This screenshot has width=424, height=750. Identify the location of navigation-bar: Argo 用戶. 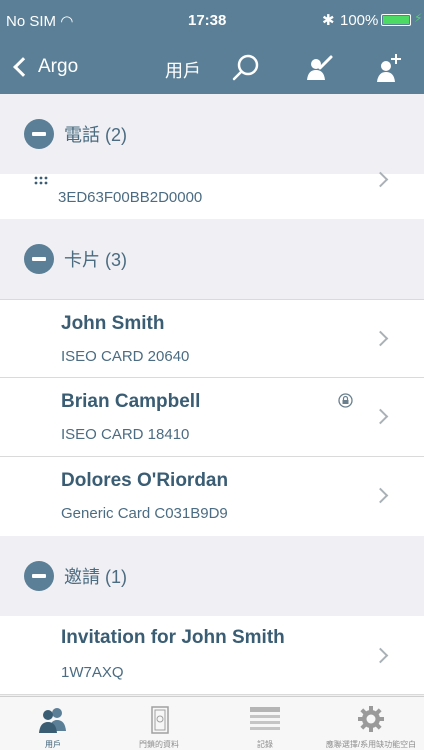
(212, 67).